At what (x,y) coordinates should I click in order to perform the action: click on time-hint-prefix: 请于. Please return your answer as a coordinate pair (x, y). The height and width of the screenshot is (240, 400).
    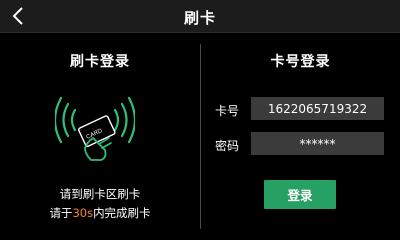
    Looking at the image, I should click on (61, 213).